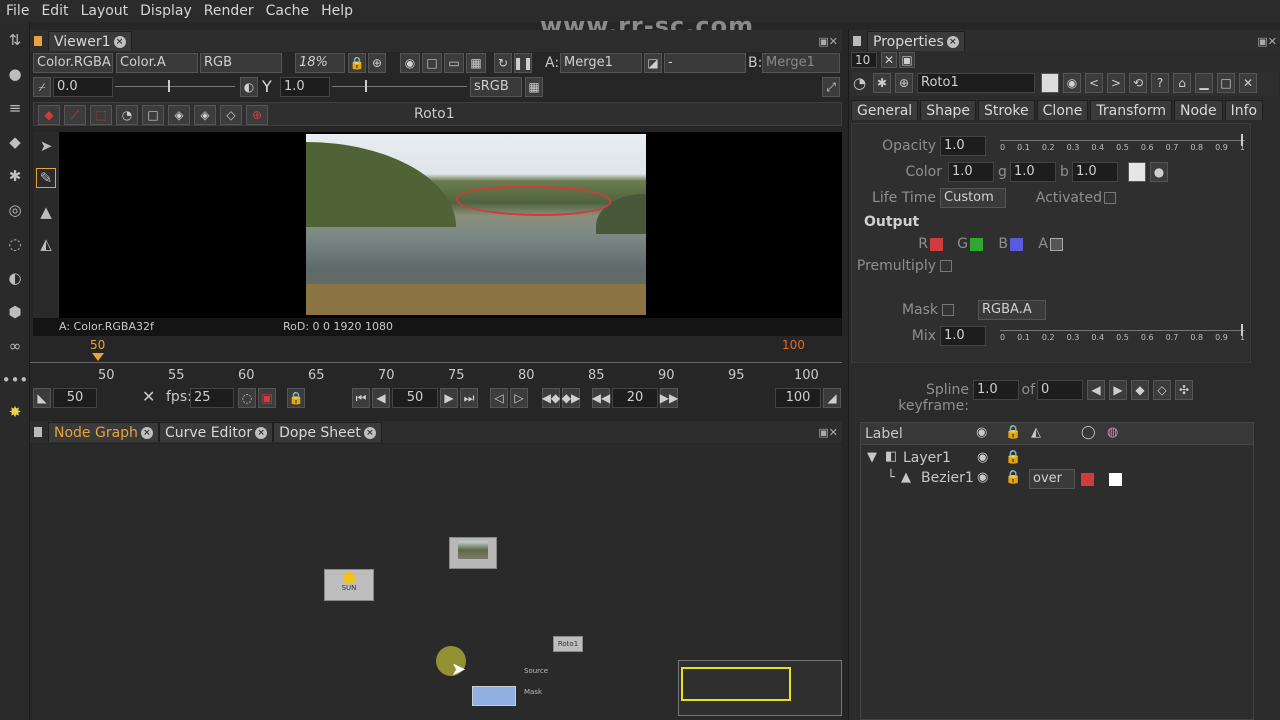 Image resolution: width=1280 pixels, height=720 pixels. What do you see at coordinates (801, 63) in the screenshot?
I see `input-b-select: Merge1` at bounding box center [801, 63].